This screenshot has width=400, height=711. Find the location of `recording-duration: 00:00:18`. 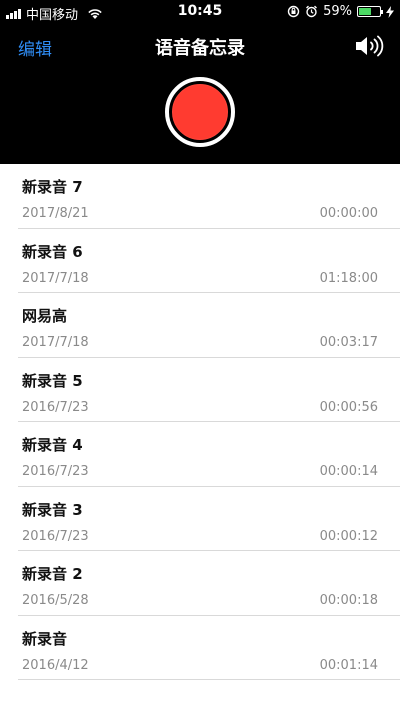

recording-duration: 00:00:18 is located at coordinates (348, 600).